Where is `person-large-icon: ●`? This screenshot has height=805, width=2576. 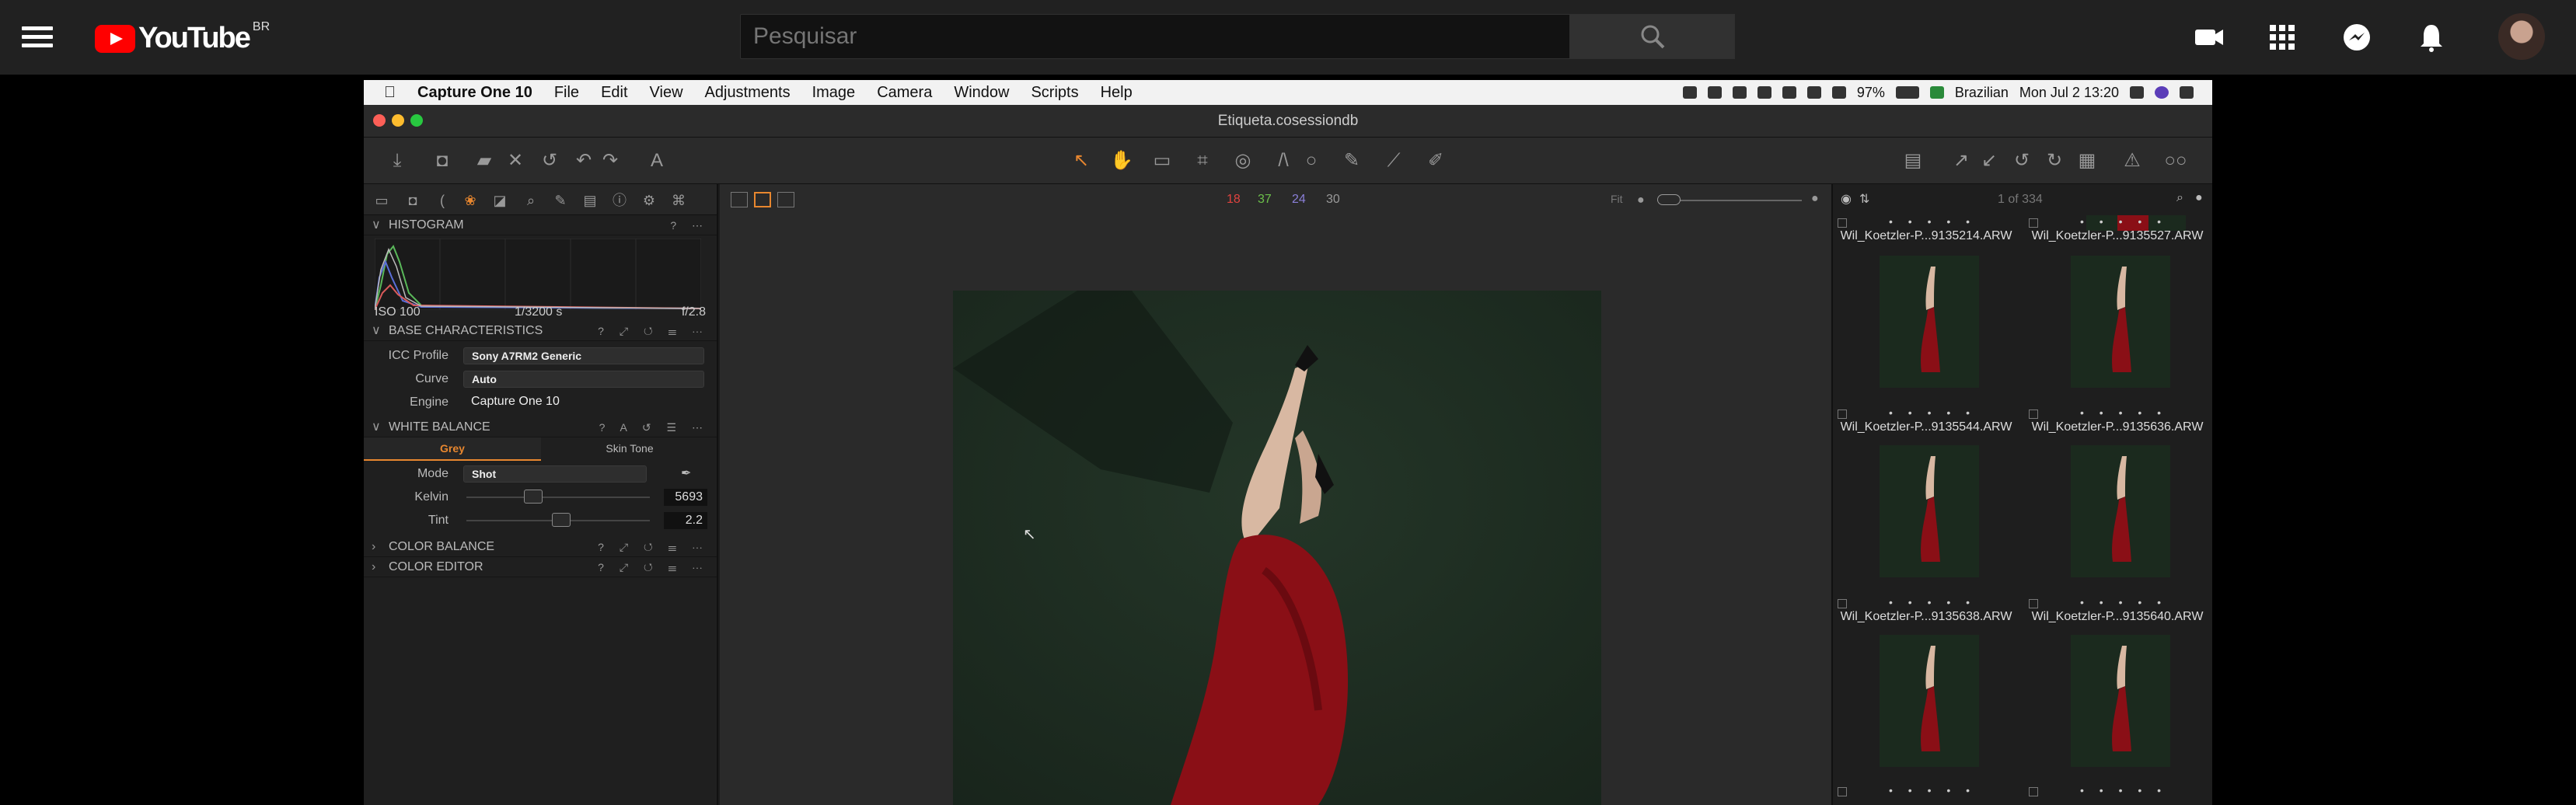
person-large-icon: ● is located at coordinates (1815, 199).